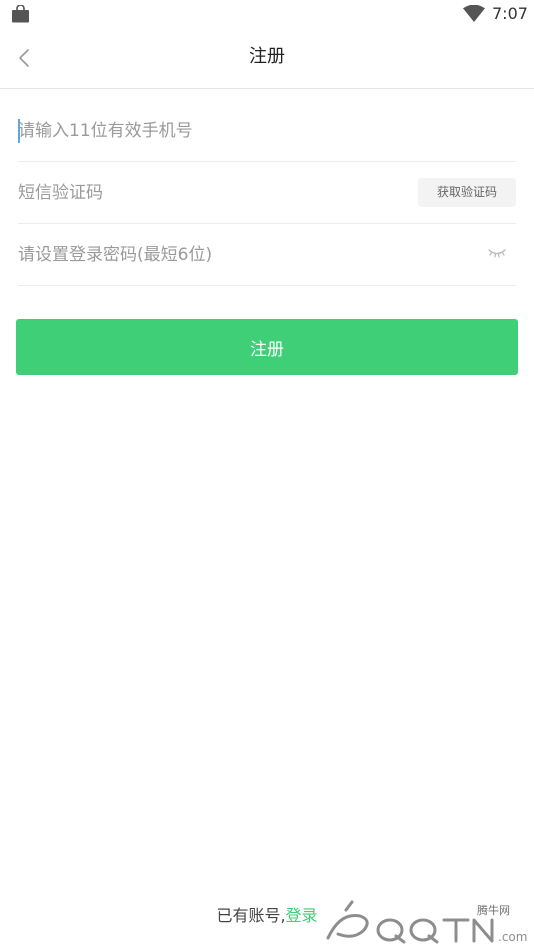 The image size is (534, 949). I want to click on watermark-cn: 腾牛网, so click(493, 910).